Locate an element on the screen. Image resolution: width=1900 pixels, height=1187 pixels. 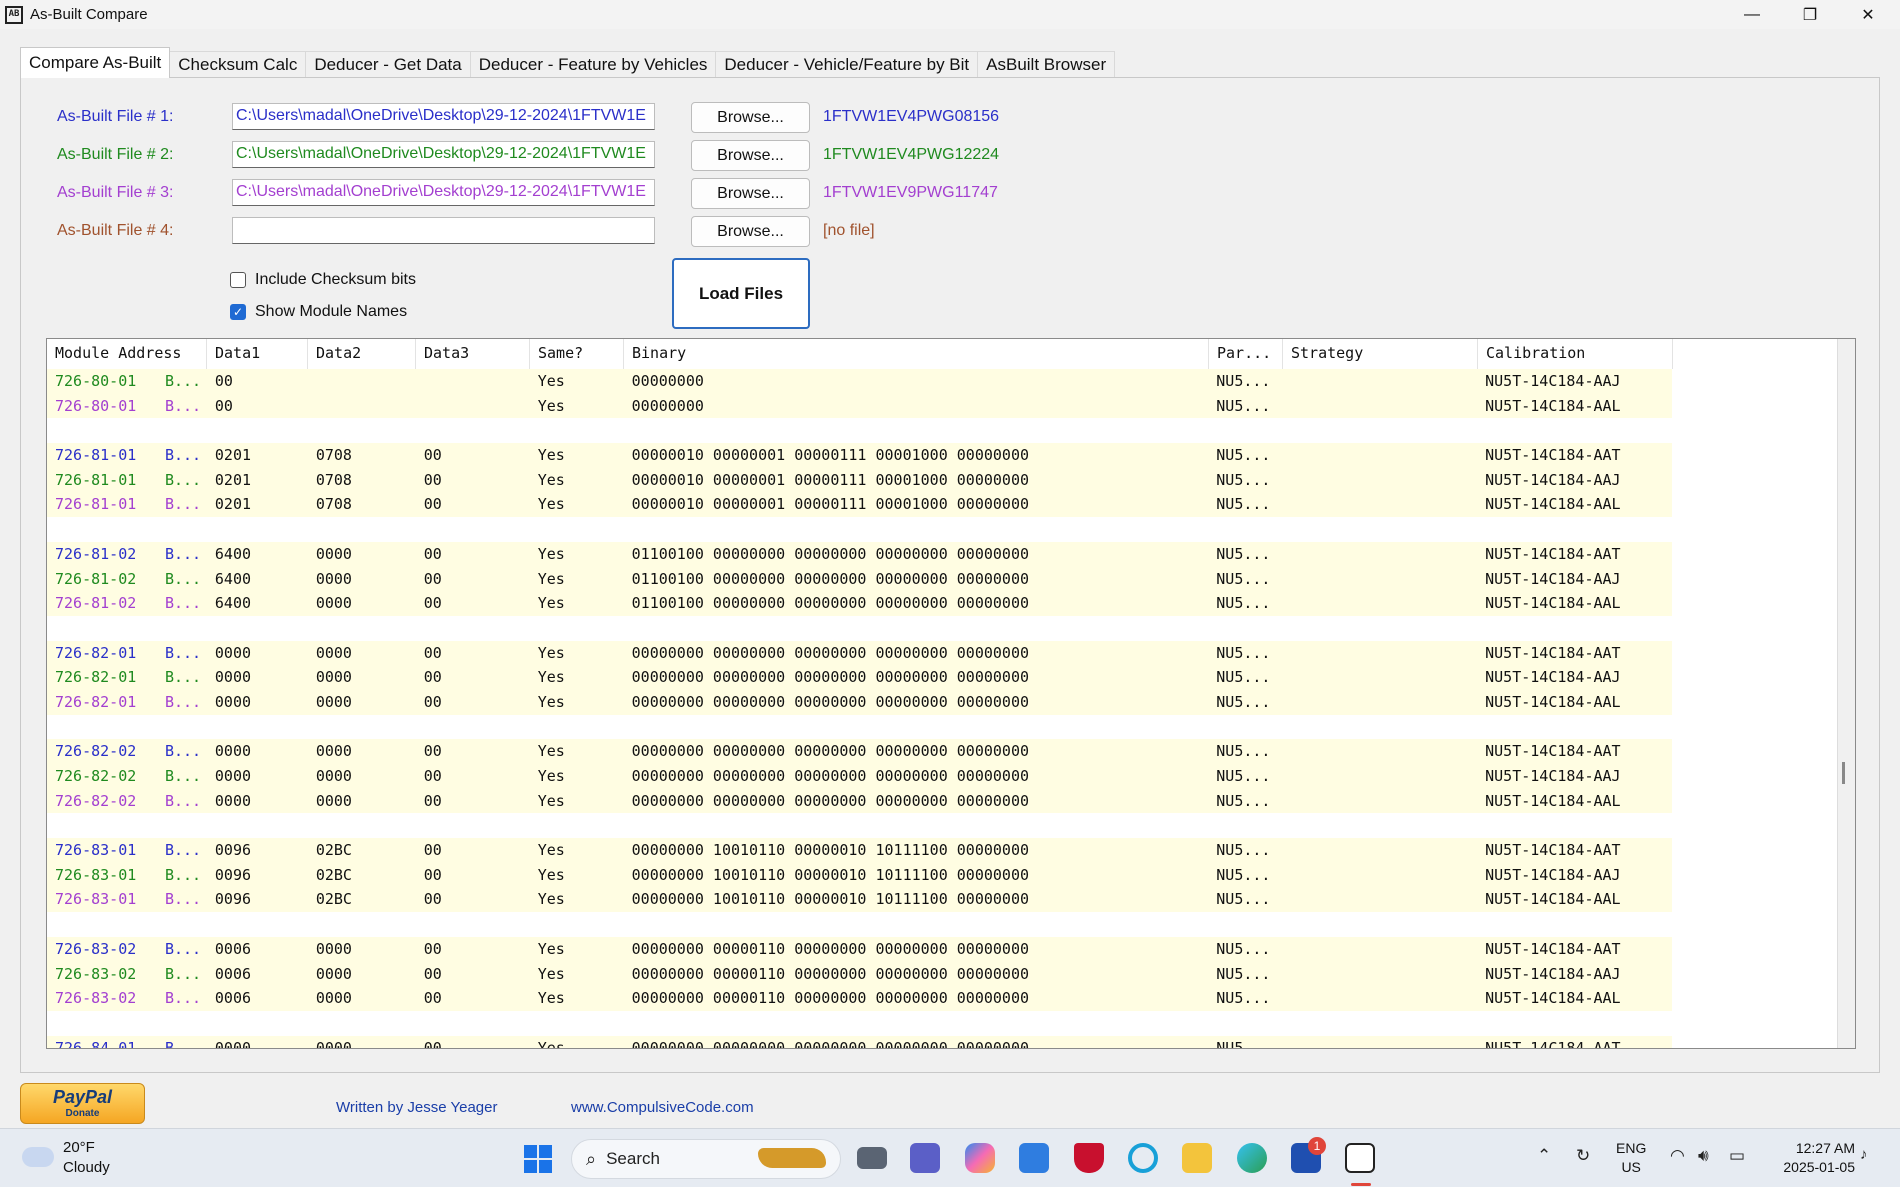
col-header-calibration: Calibration is located at coordinates (1575, 354).